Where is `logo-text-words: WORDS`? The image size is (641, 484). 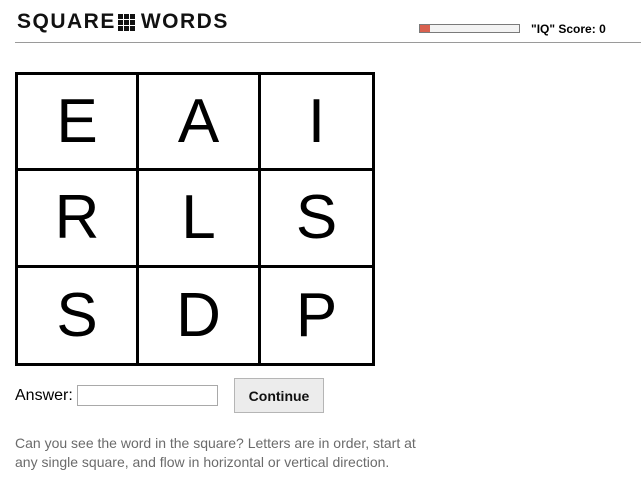
logo-text-words: WORDS is located at coordinates (184, 21).